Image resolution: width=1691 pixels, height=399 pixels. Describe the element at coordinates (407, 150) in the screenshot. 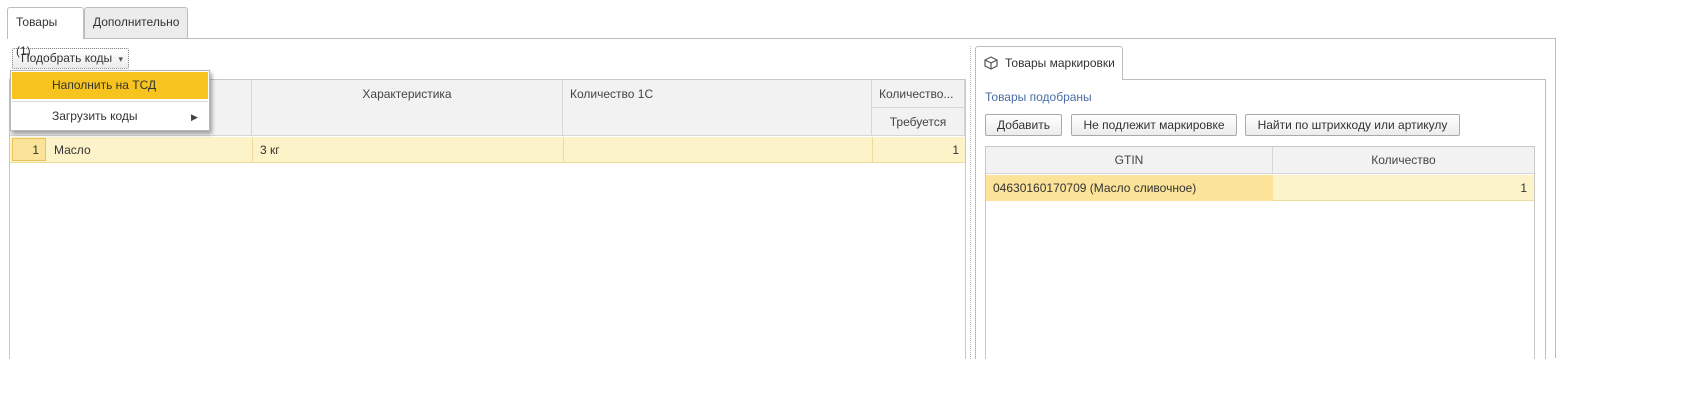

I see `row-characteristic: 3 кг` at that location.